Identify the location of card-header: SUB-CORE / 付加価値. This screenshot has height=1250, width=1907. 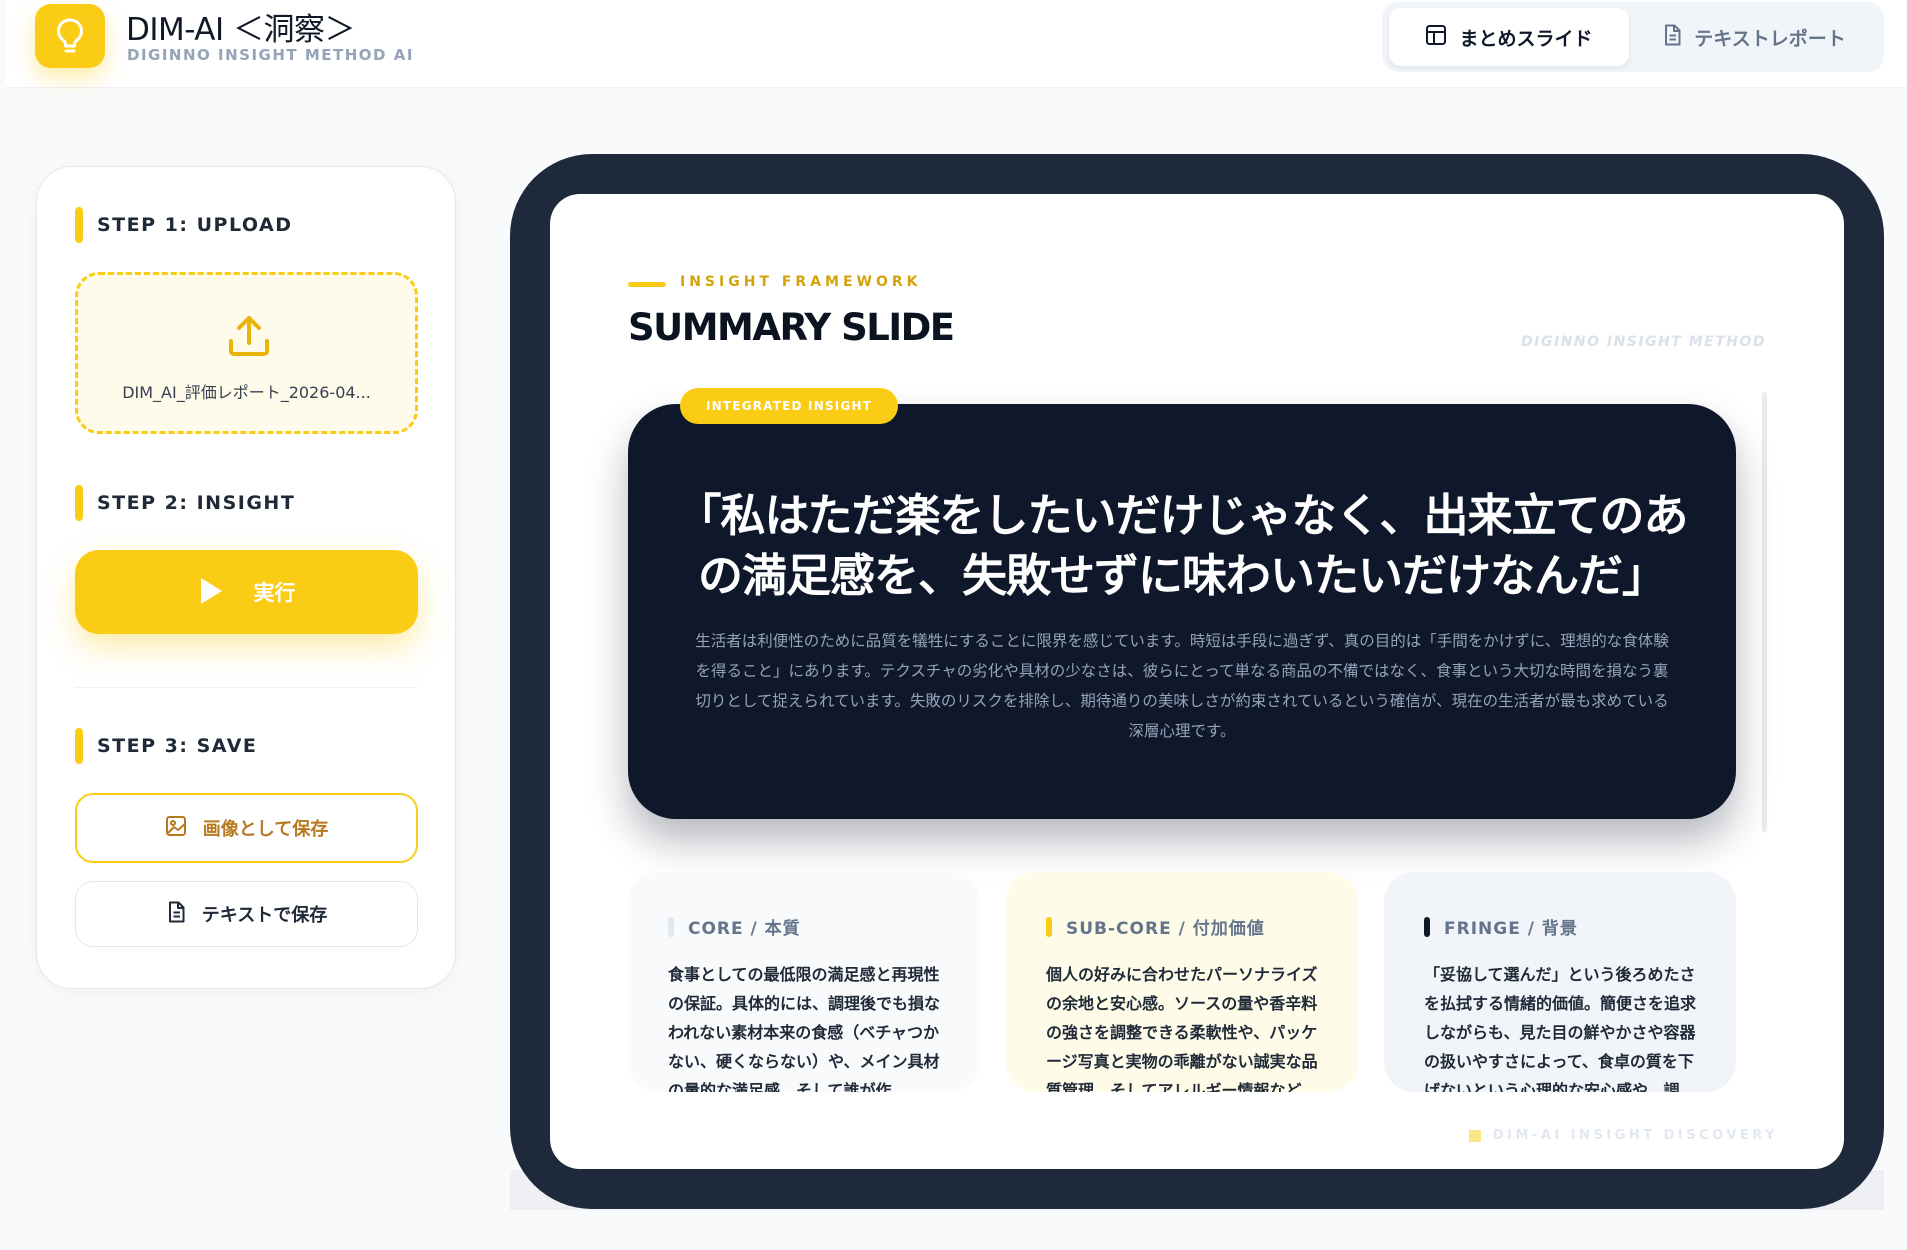
(1155, 926).